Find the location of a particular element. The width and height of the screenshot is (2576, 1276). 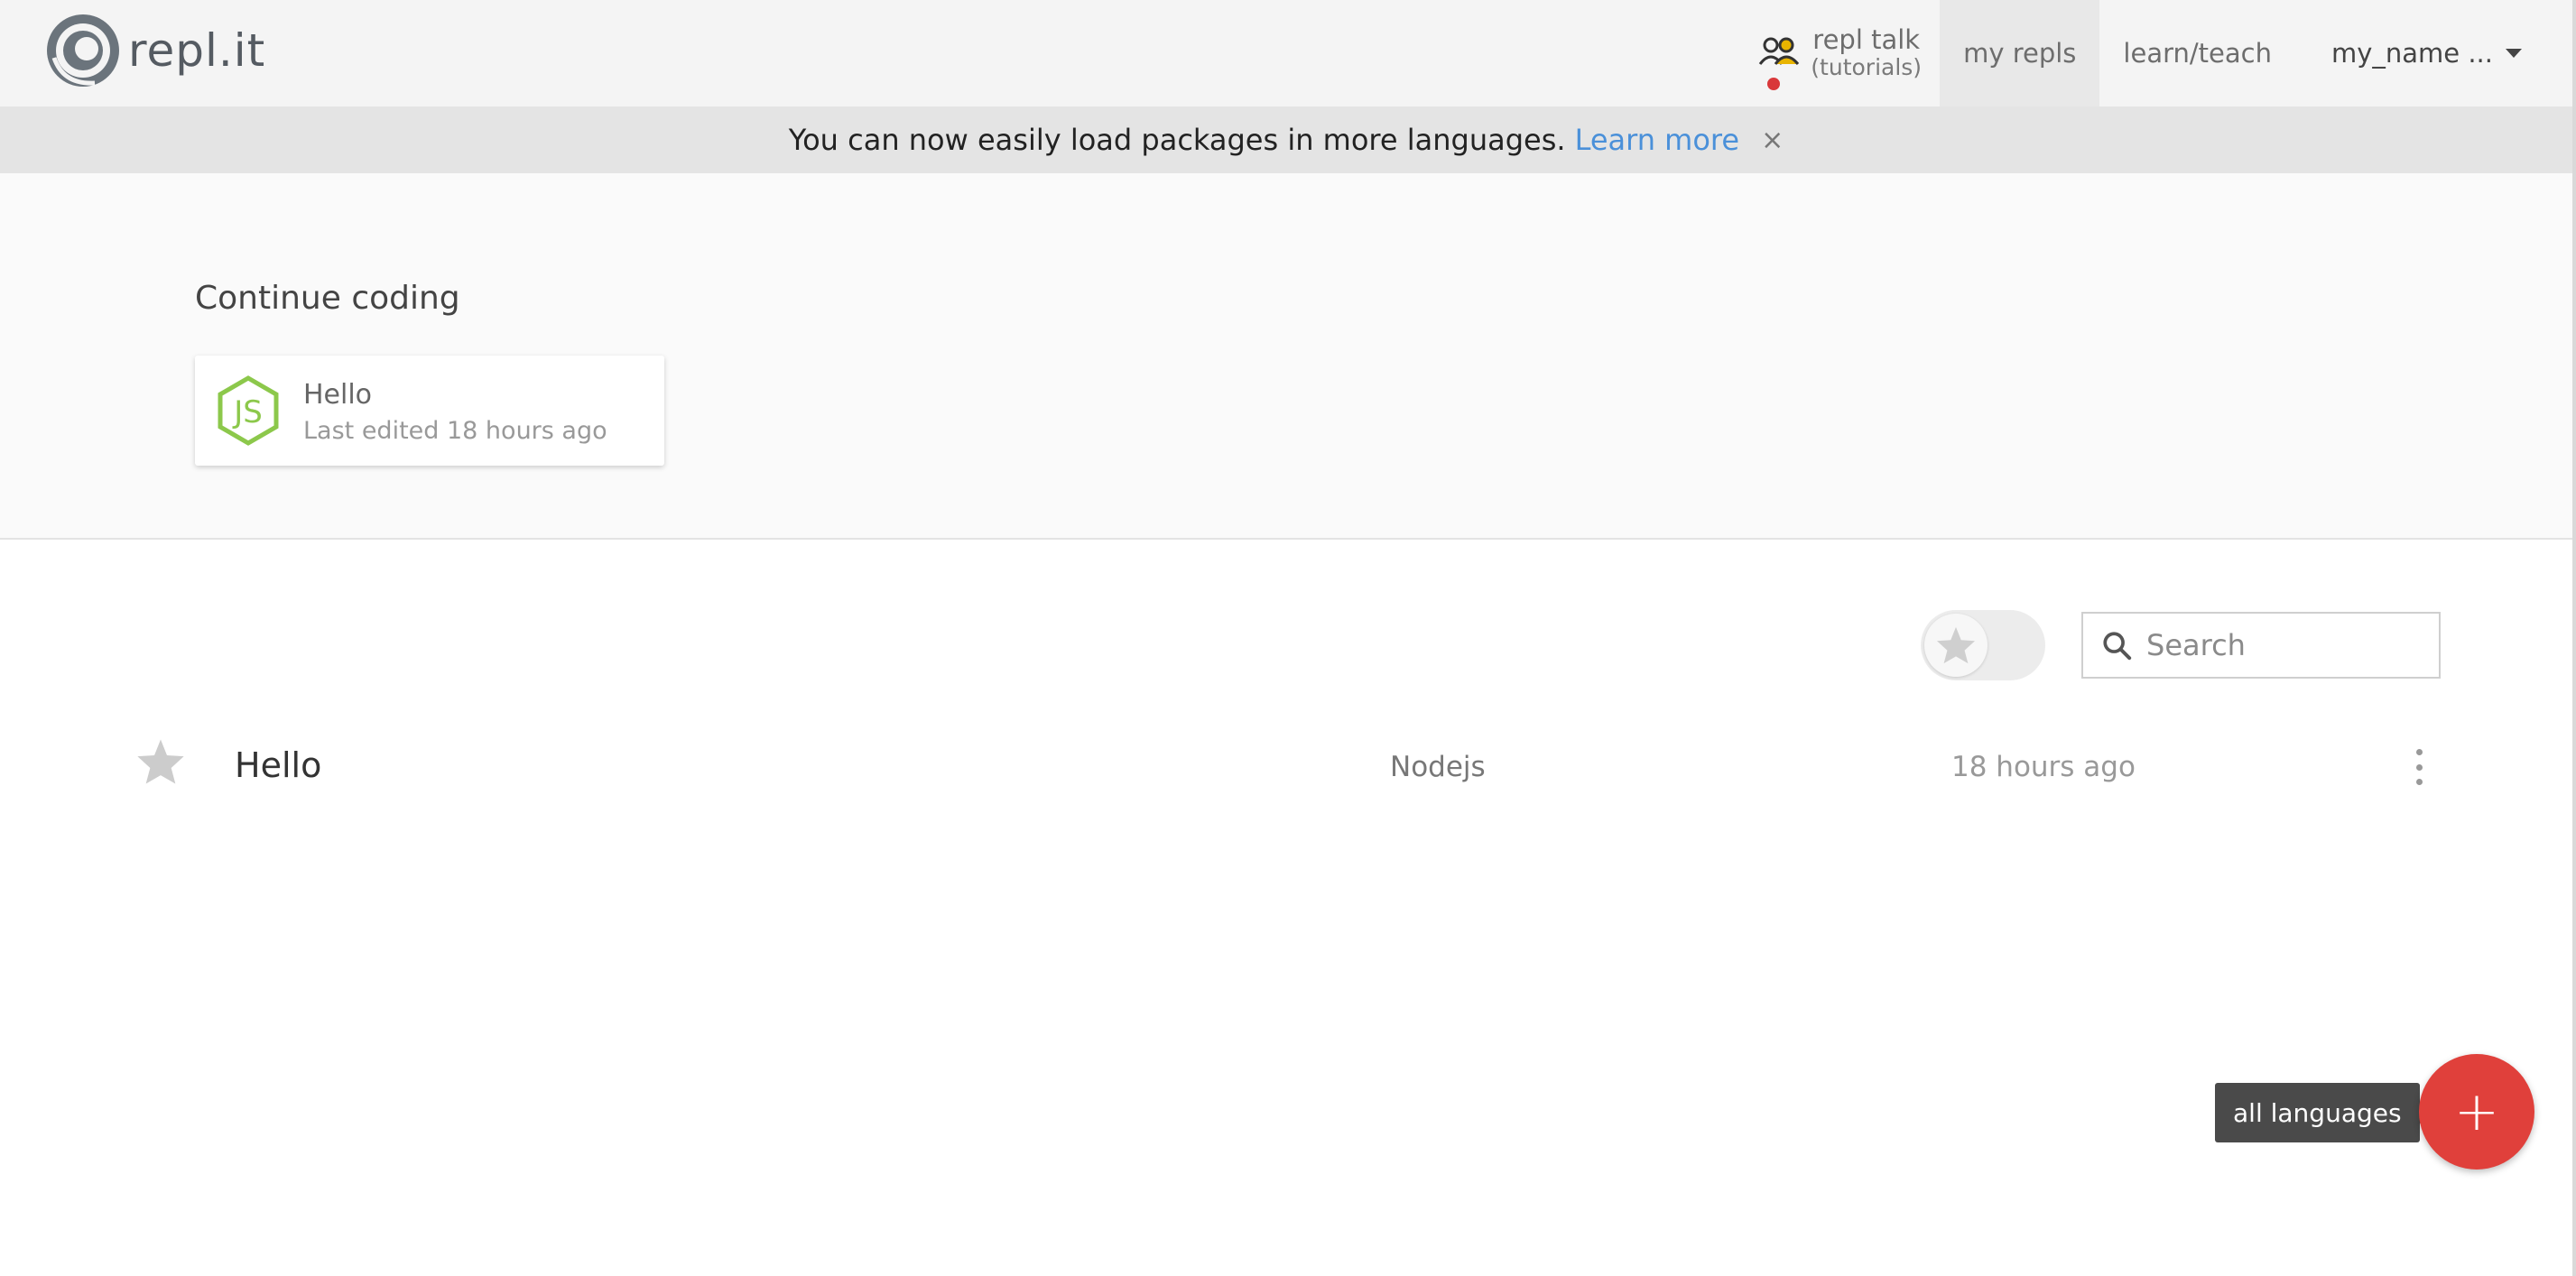

toggle-knob is located at coordinates (1956, 645).